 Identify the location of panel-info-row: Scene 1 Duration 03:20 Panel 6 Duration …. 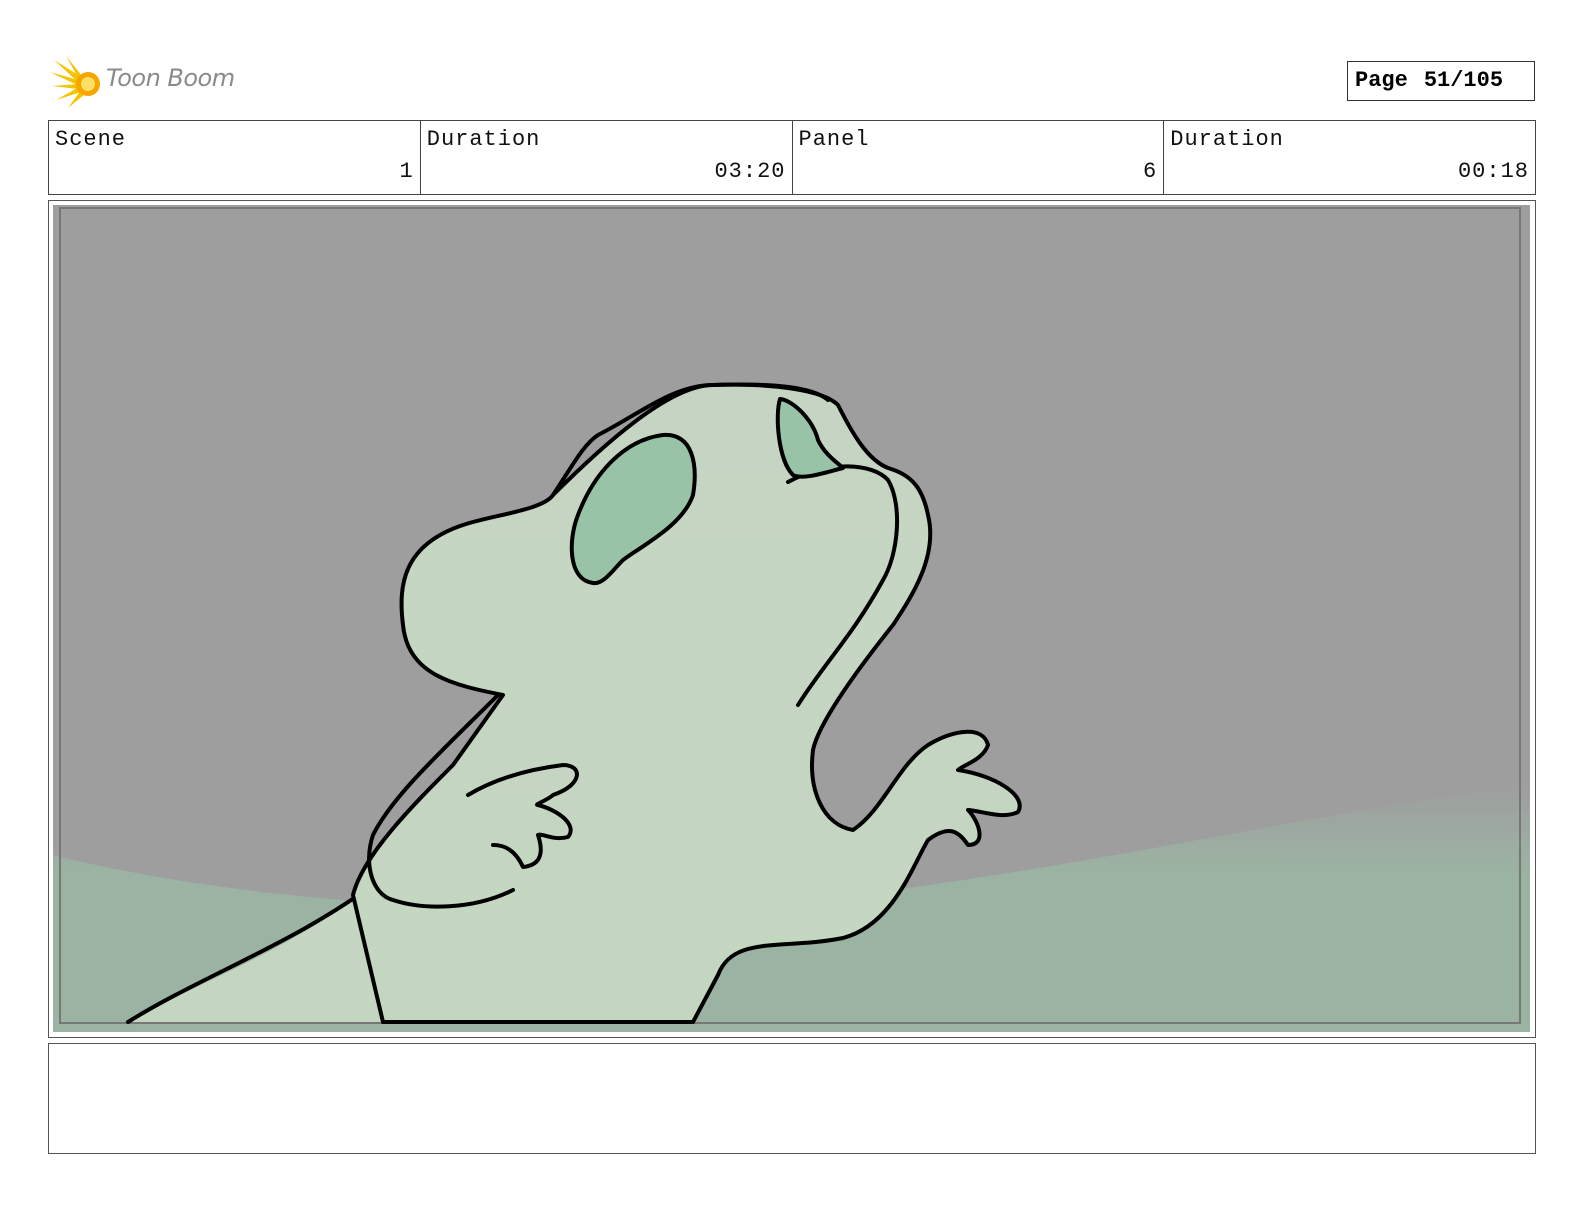
(792, 157).